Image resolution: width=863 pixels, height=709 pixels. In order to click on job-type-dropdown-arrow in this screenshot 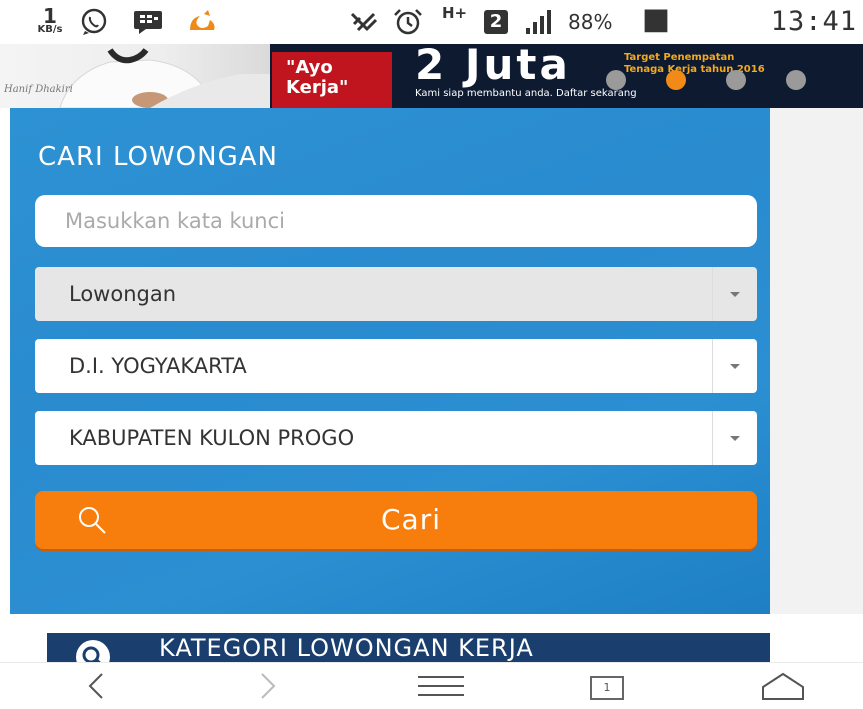, I will do `click(734, 294)`.